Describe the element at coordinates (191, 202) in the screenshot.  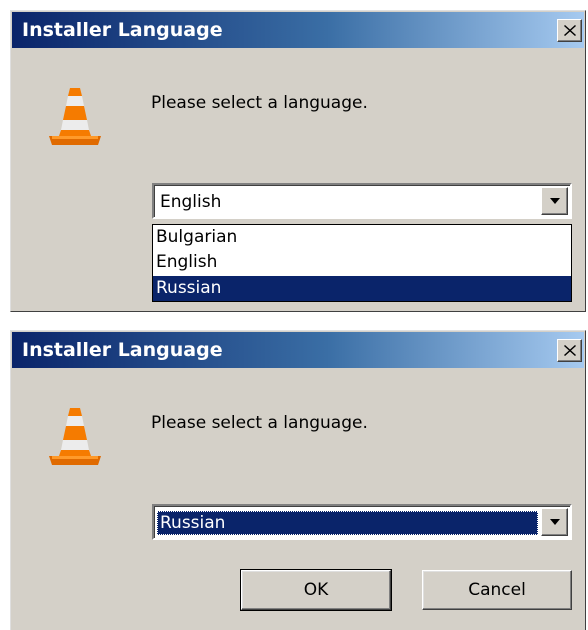
I see `combo-value: English` at that location.